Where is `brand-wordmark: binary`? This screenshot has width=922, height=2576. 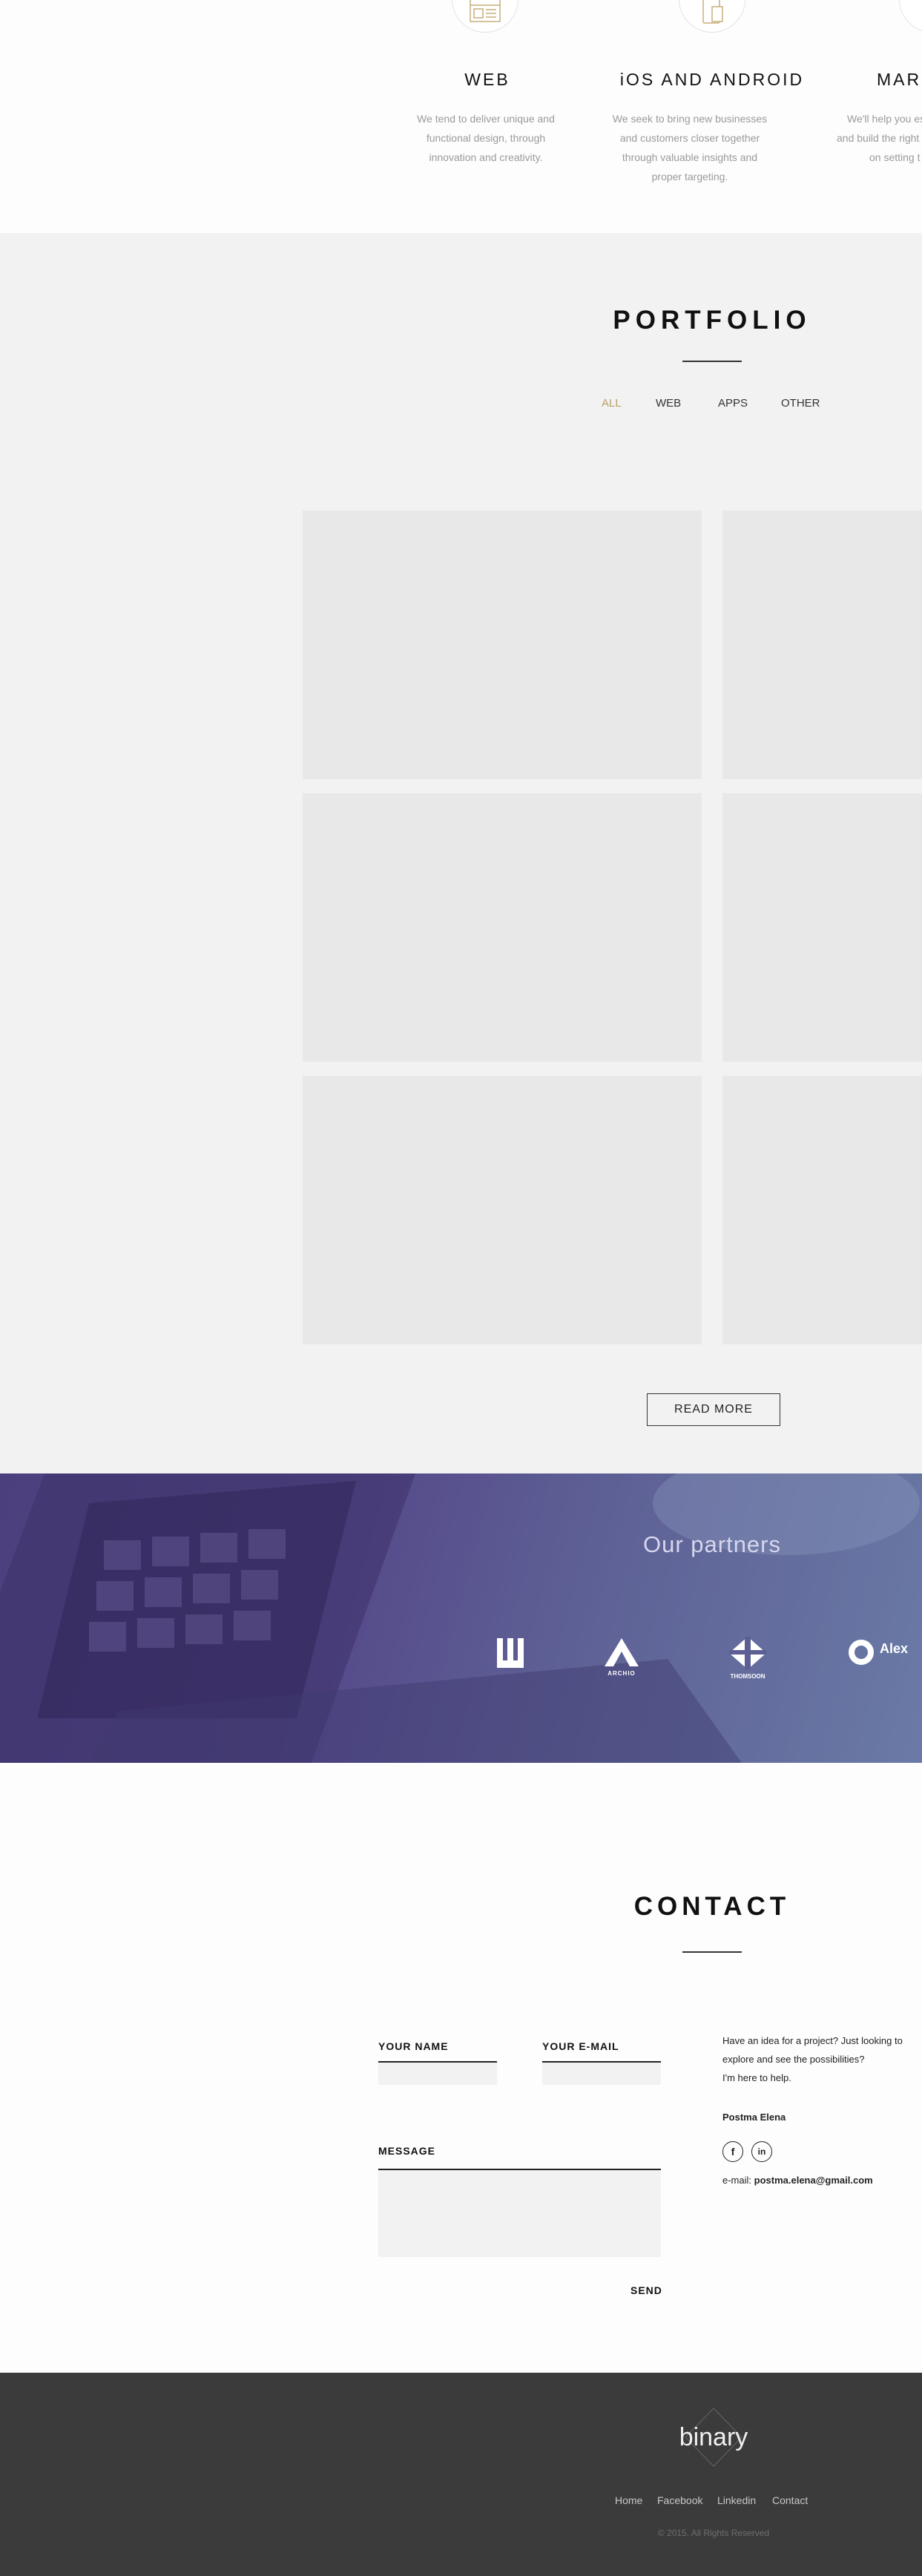 brand-wordmark: binary is located at coordinates (714, 2437).